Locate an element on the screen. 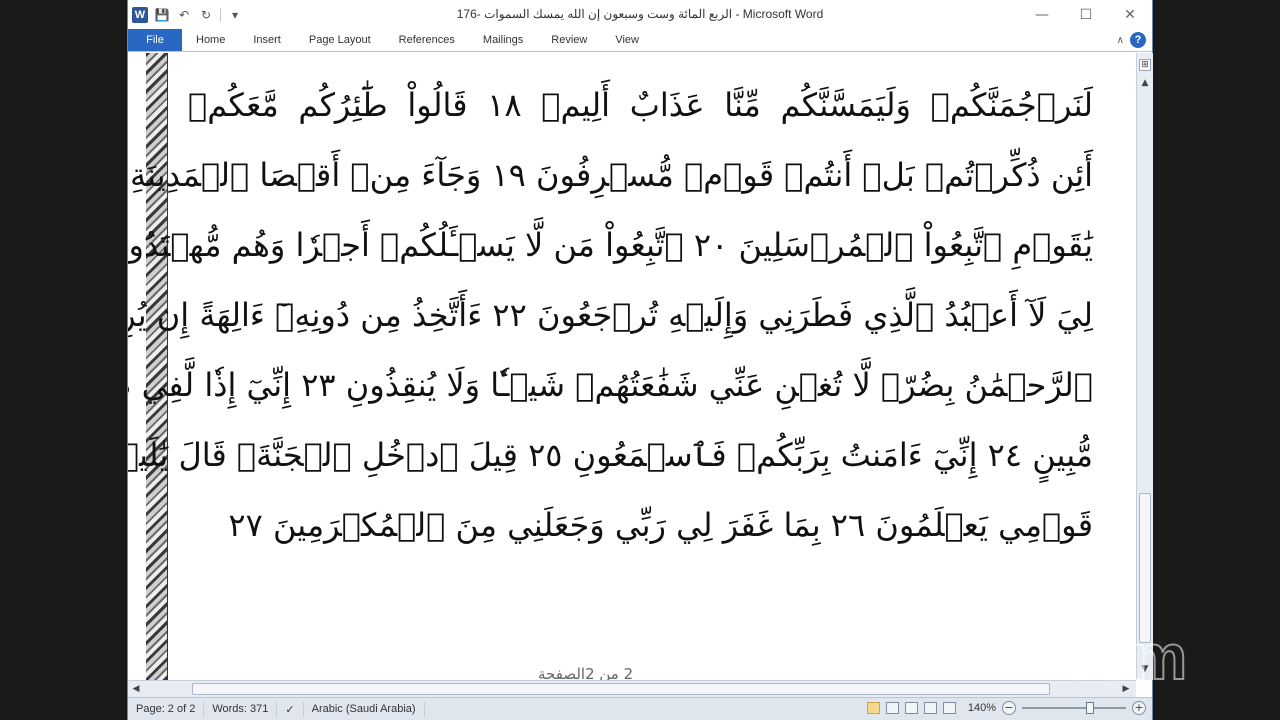 This screenshot has height=720, width=1280. zoom-level: 140% is located at coordinates (982, 708).